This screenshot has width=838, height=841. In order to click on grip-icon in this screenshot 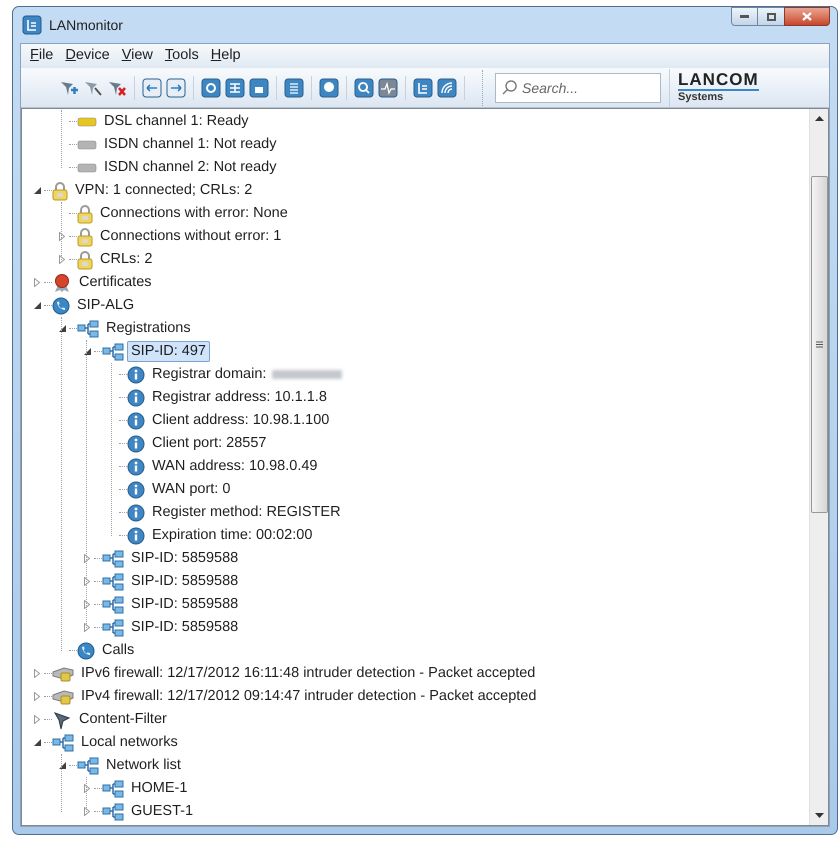, I will do `click(819, 344)`.